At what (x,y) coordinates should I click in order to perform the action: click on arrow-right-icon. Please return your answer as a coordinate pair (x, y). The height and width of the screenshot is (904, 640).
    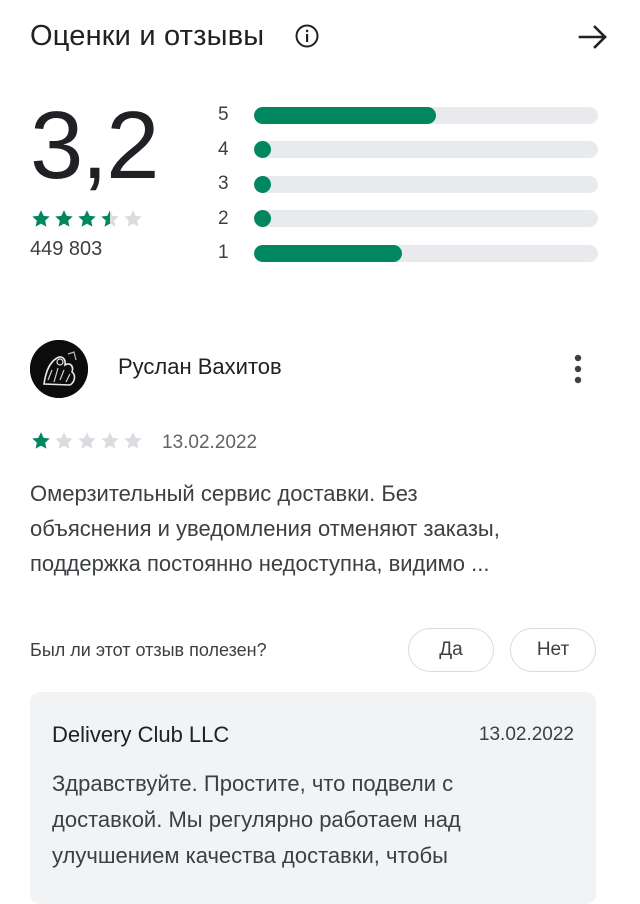
    Looking at the image, I should click on (593, 37).